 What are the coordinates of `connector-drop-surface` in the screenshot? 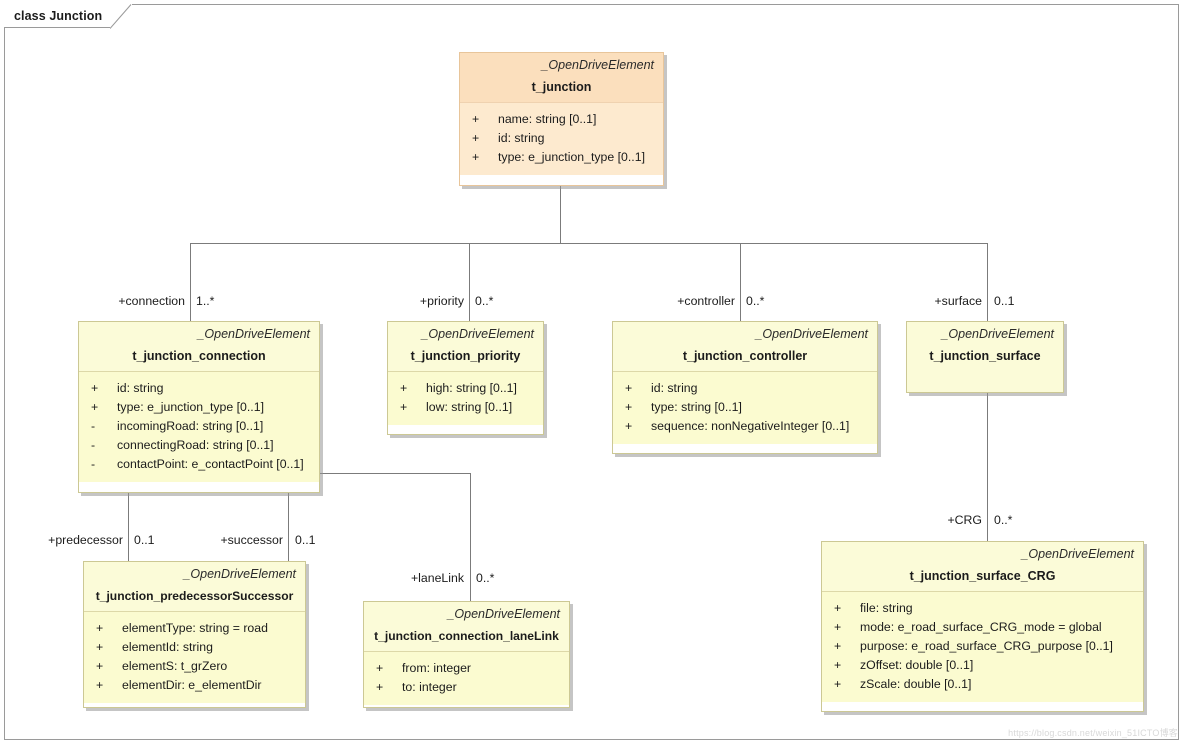 It's located at (987, 282).